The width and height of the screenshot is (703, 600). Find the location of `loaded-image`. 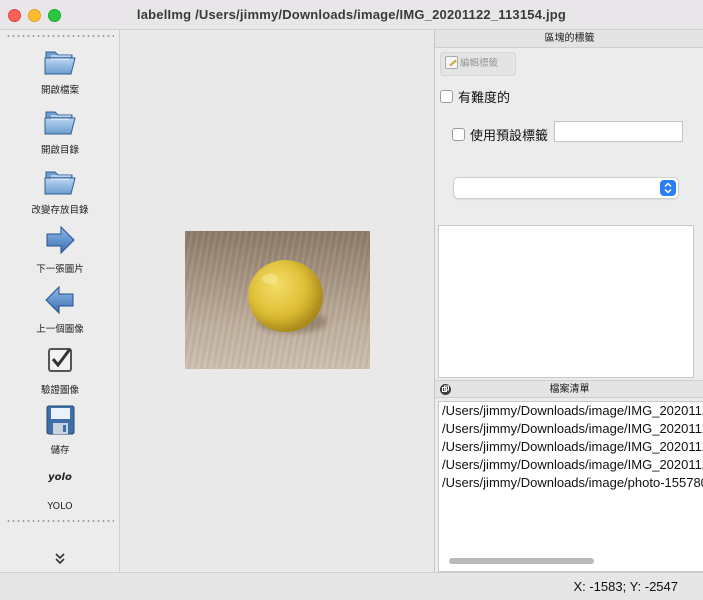

loaded-image is located at coordinates (277, 300).